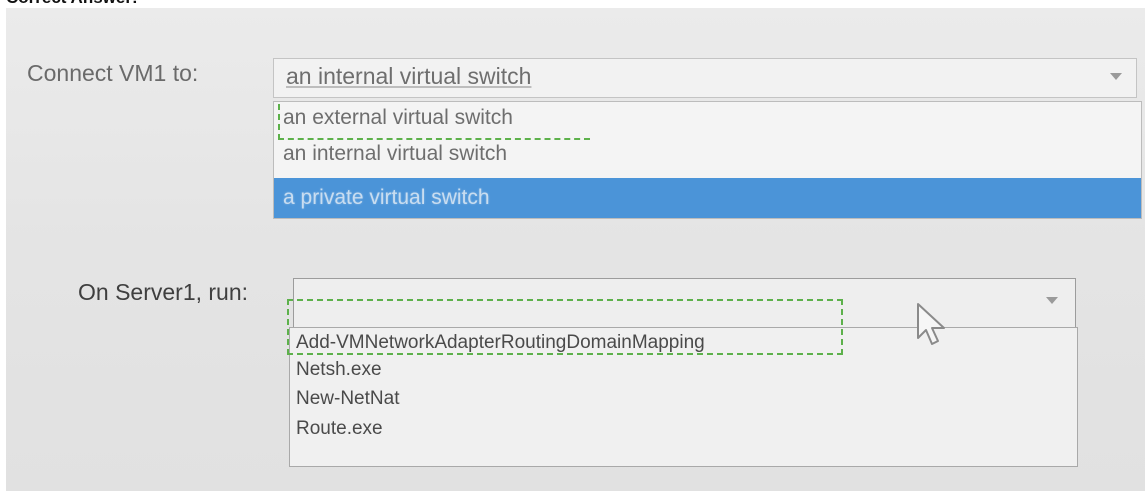  I want to click on option-netsh-exe: Netsh.exe, so click(683, 370).